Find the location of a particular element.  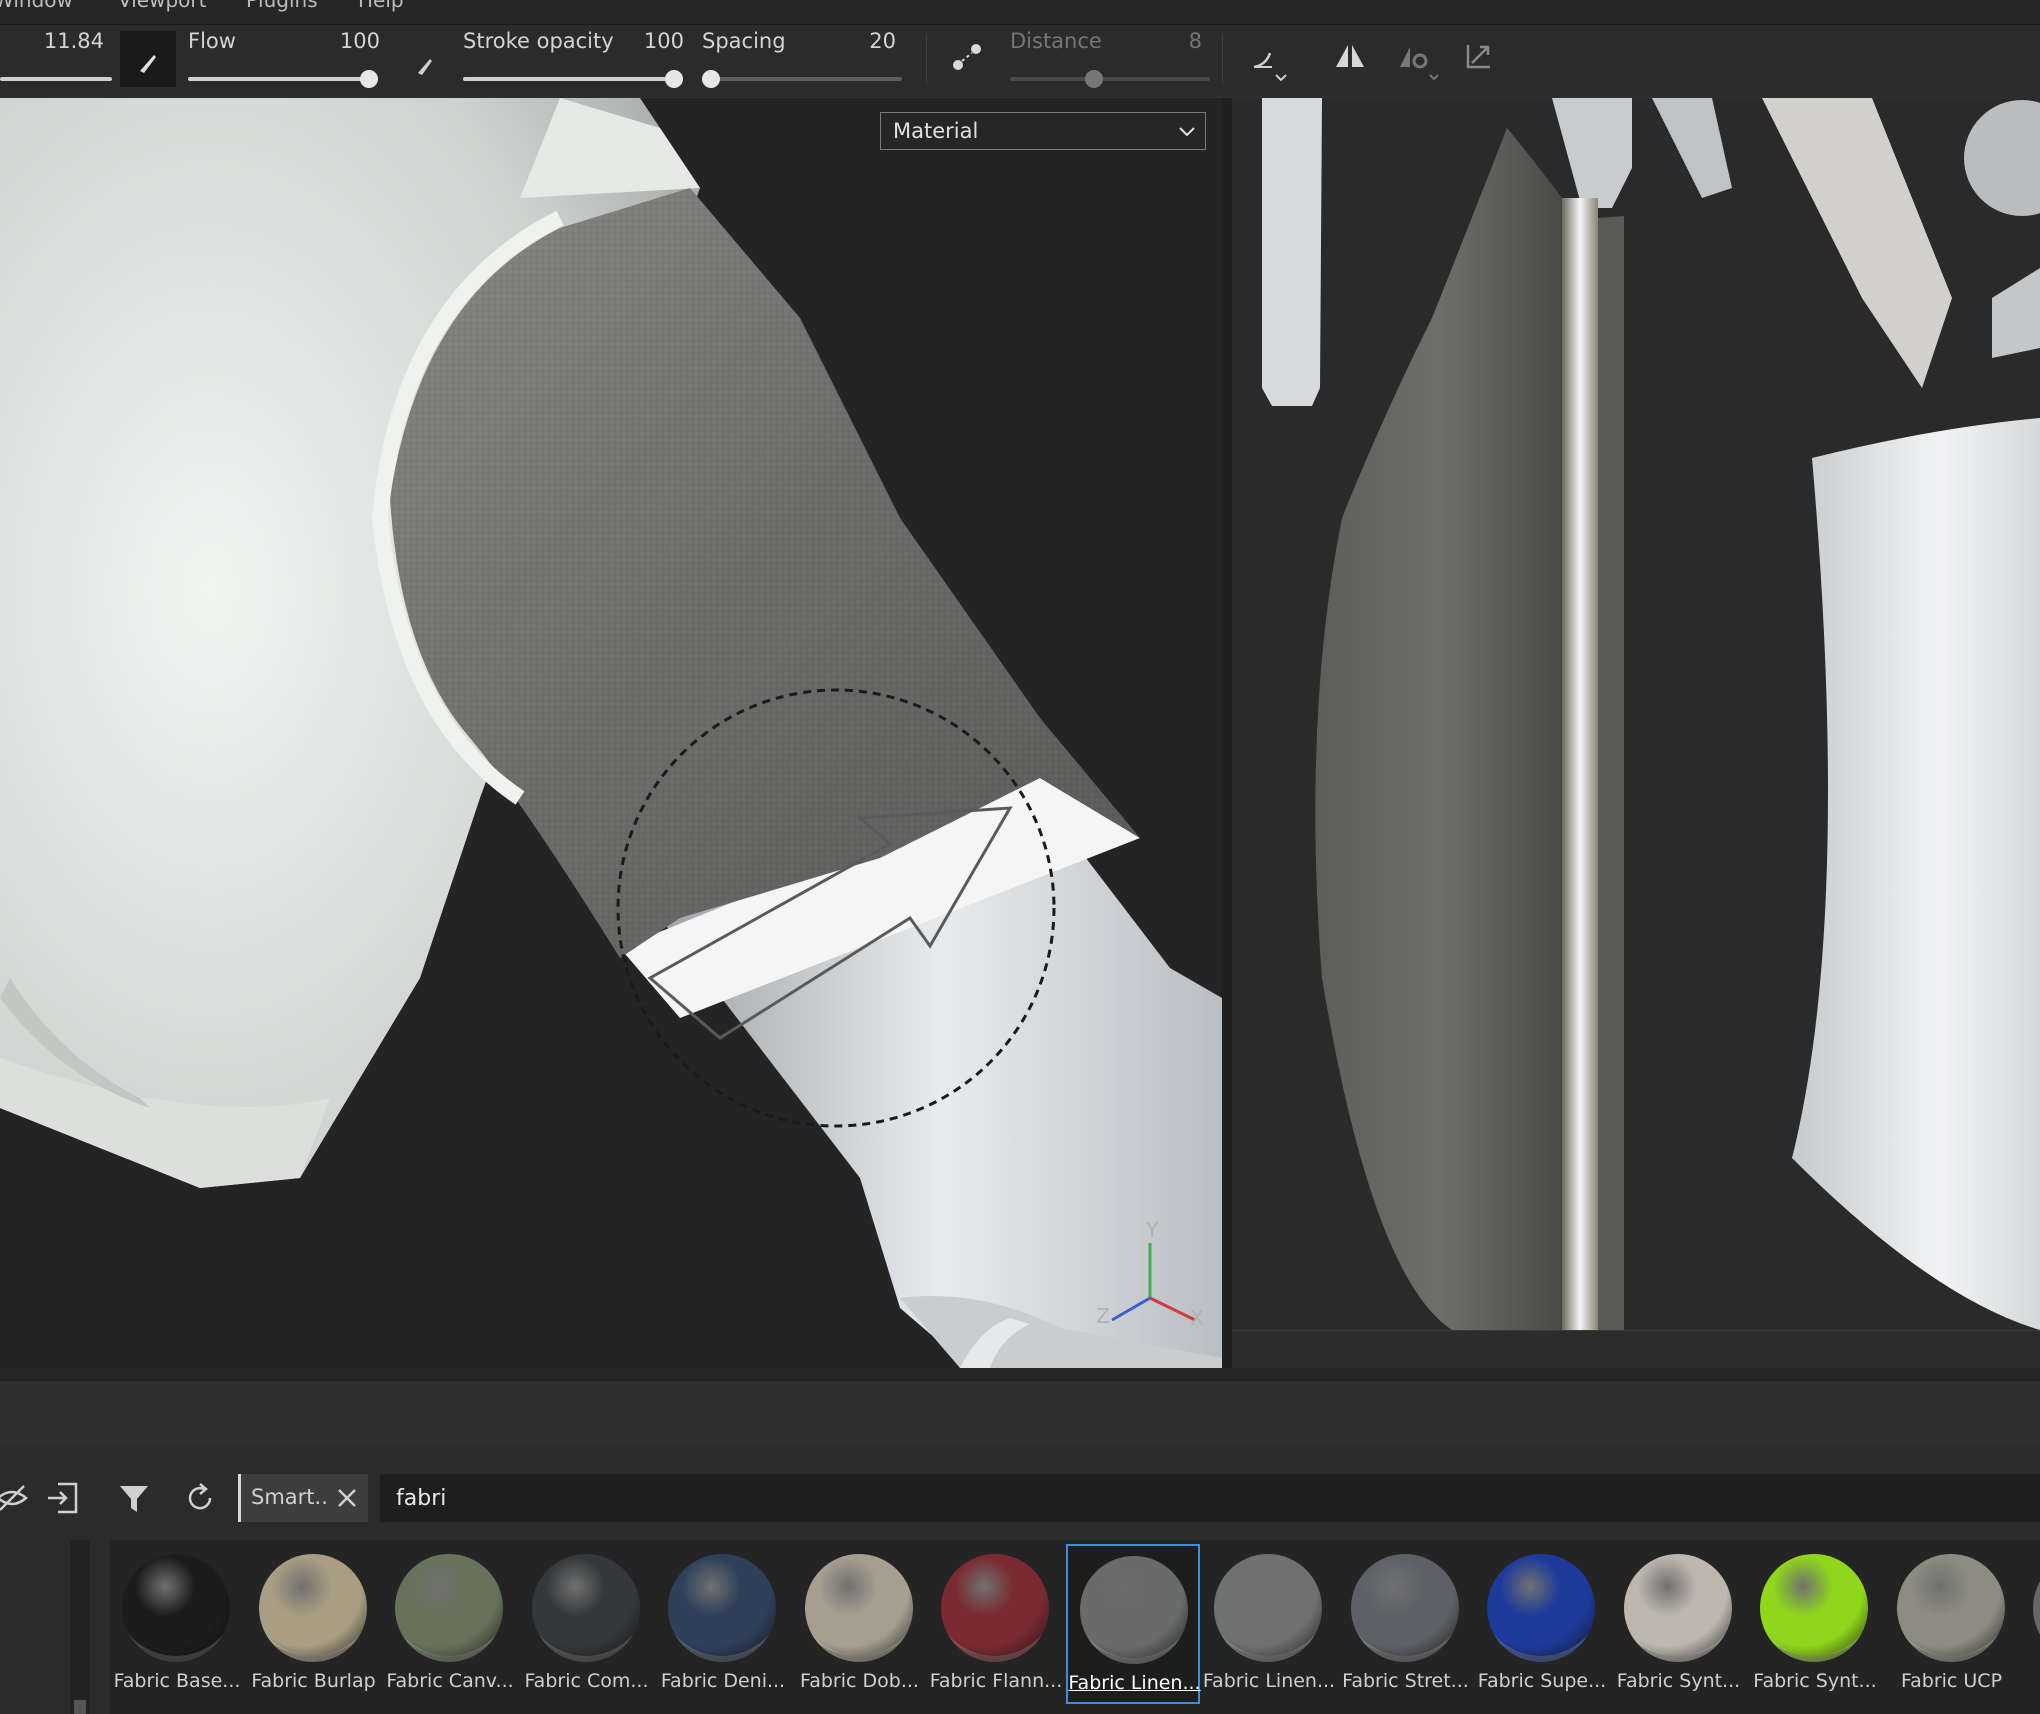

pen-pressure-flow-icon is located at coordinates (426, 63).